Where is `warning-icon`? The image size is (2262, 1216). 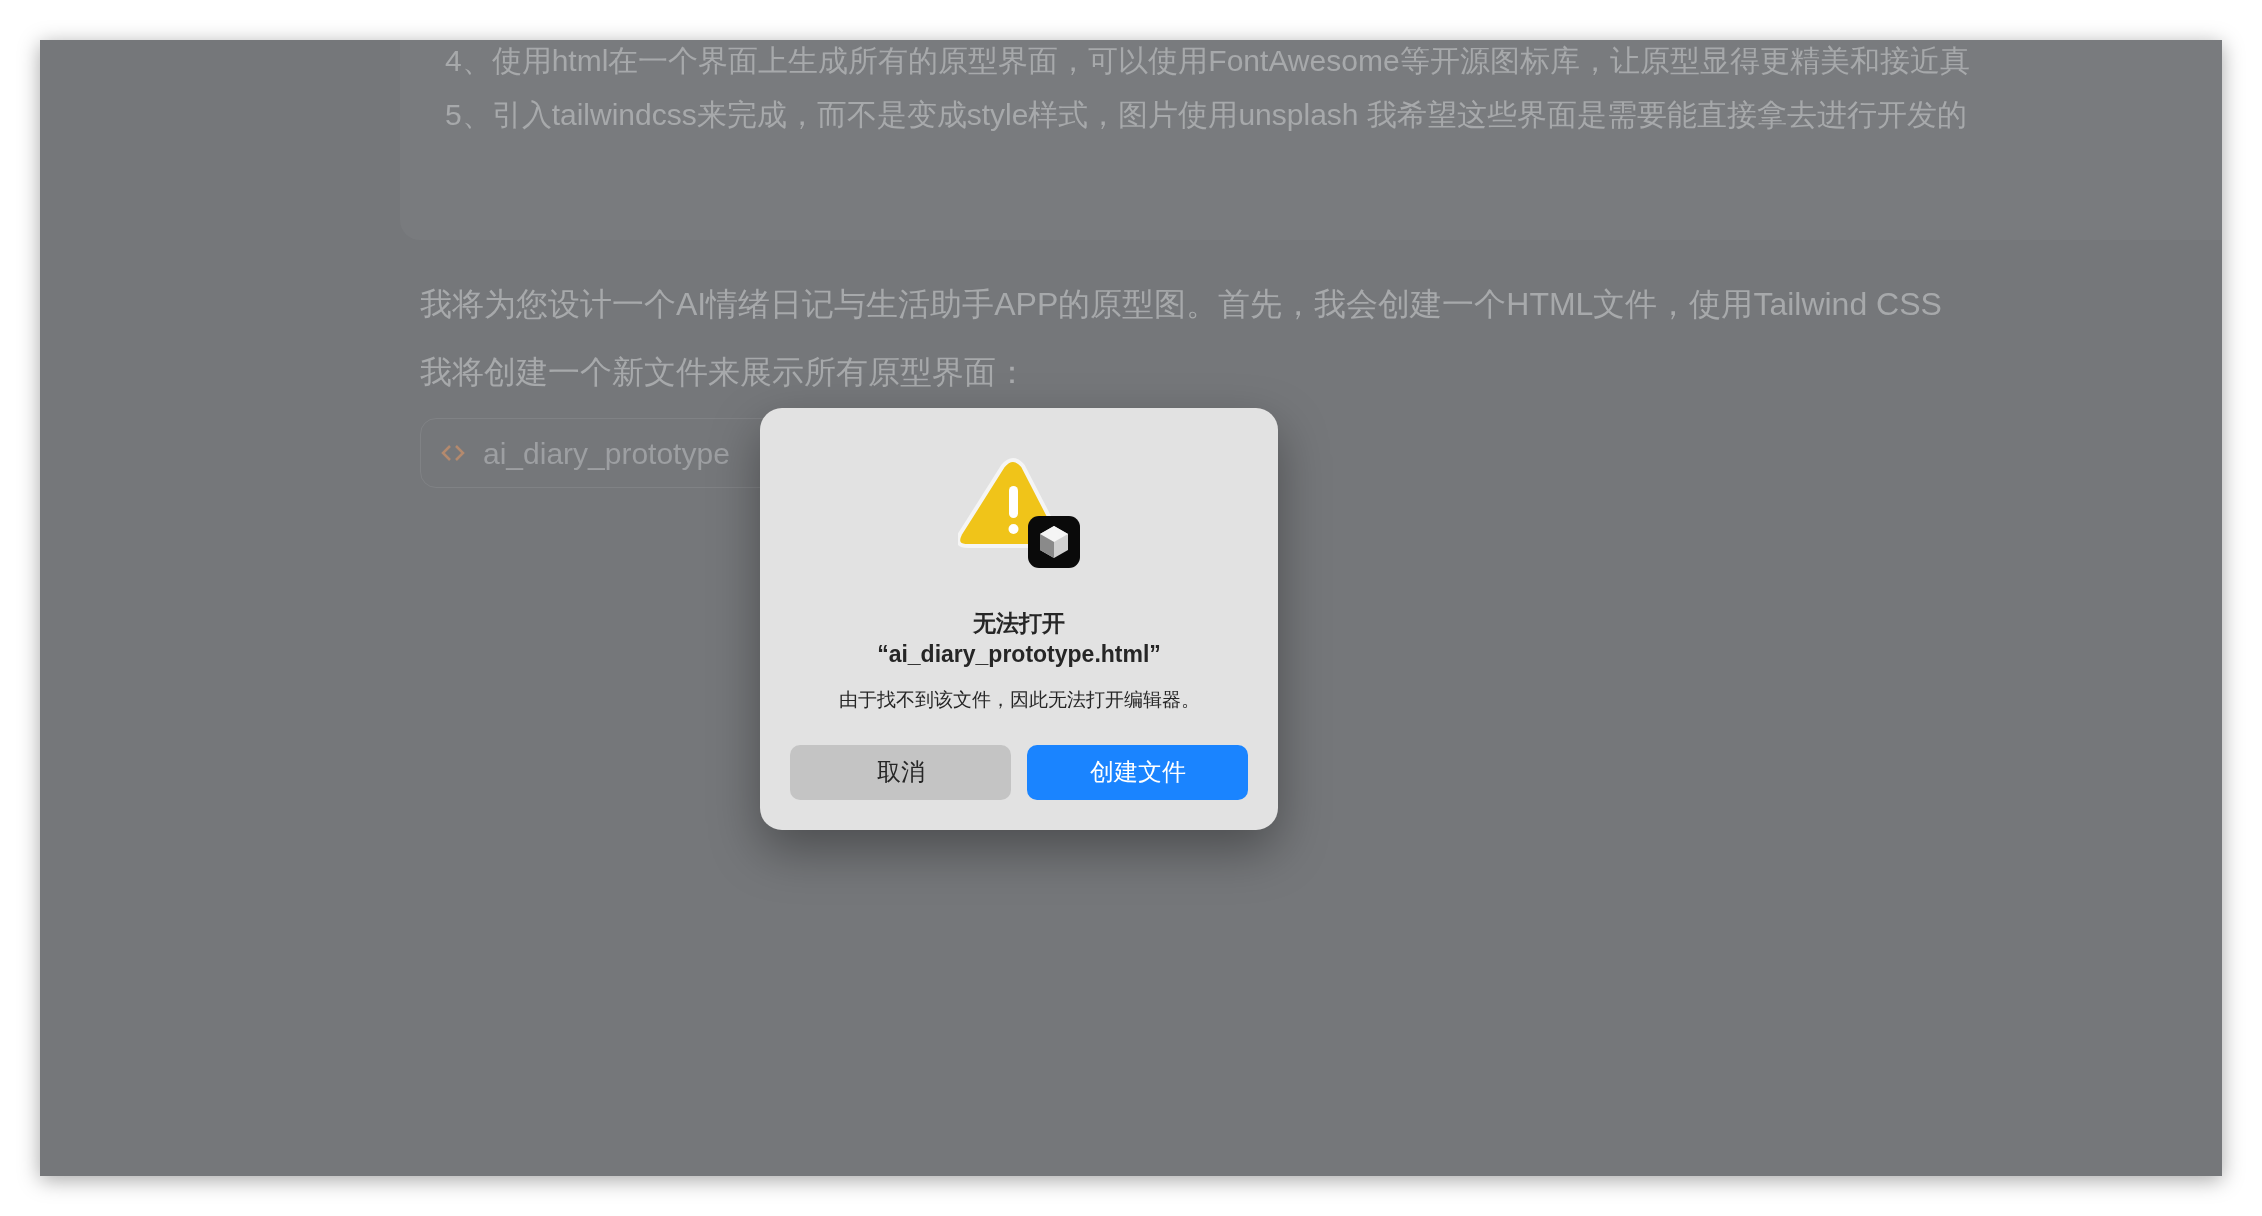 warning-icon is located at coordinates (1019, 513).